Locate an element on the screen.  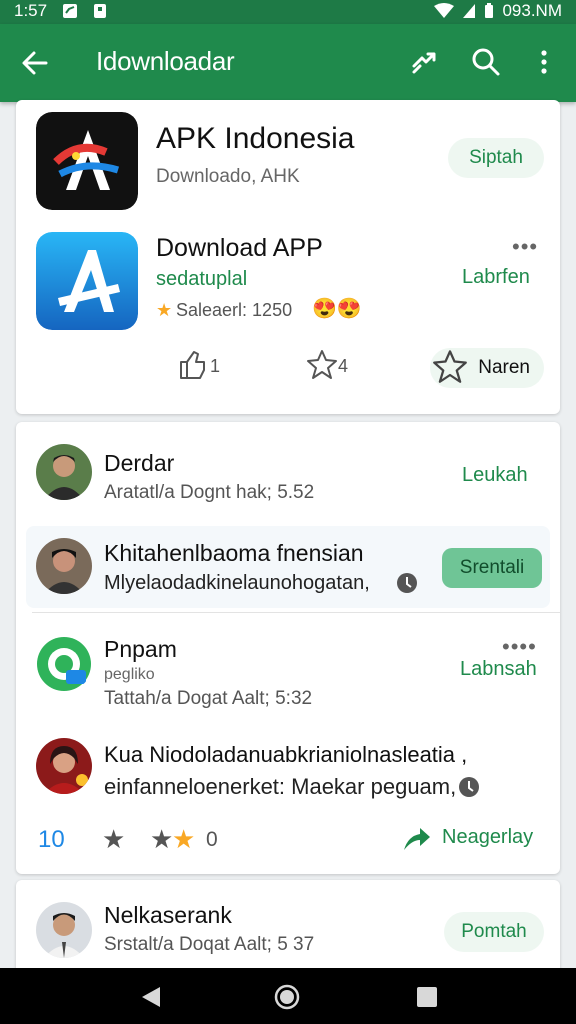
rate-button: Naren is located at coordinates (487, 368).